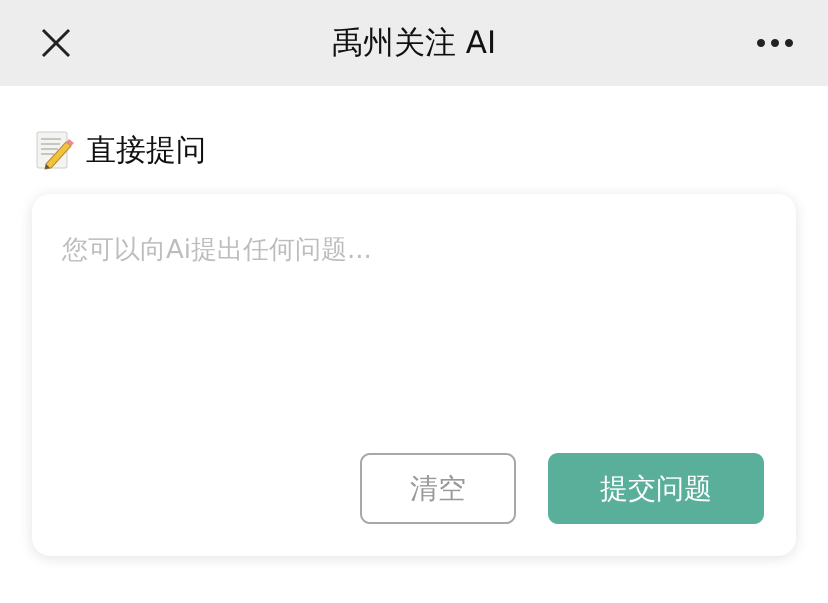 The width and height of the screenshot is (828, 603). Describe the element at coordinates (656, 488) in the screenshot. I see `submit-button: 提交问题` at that location.